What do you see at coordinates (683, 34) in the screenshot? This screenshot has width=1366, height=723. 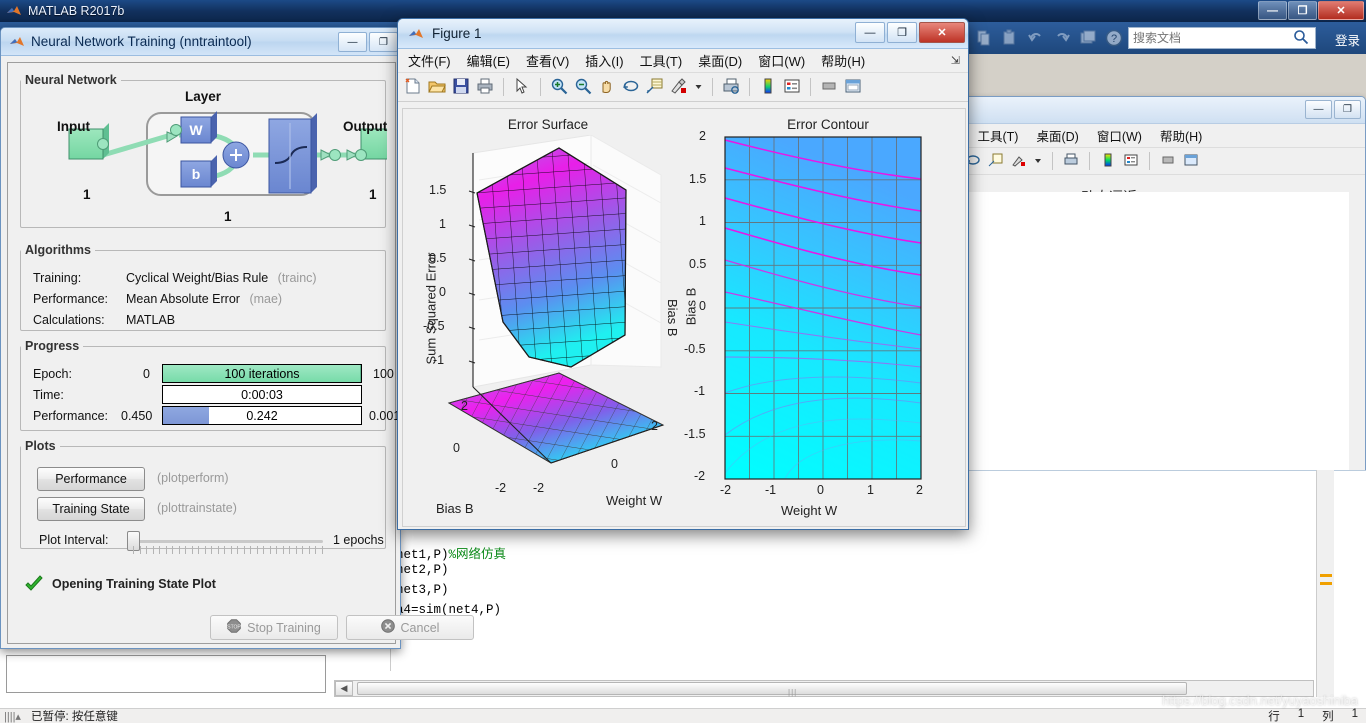 I see `figure1-titlebar: Figure 1 — ❐ ✕` at bounding box center [683, 34].